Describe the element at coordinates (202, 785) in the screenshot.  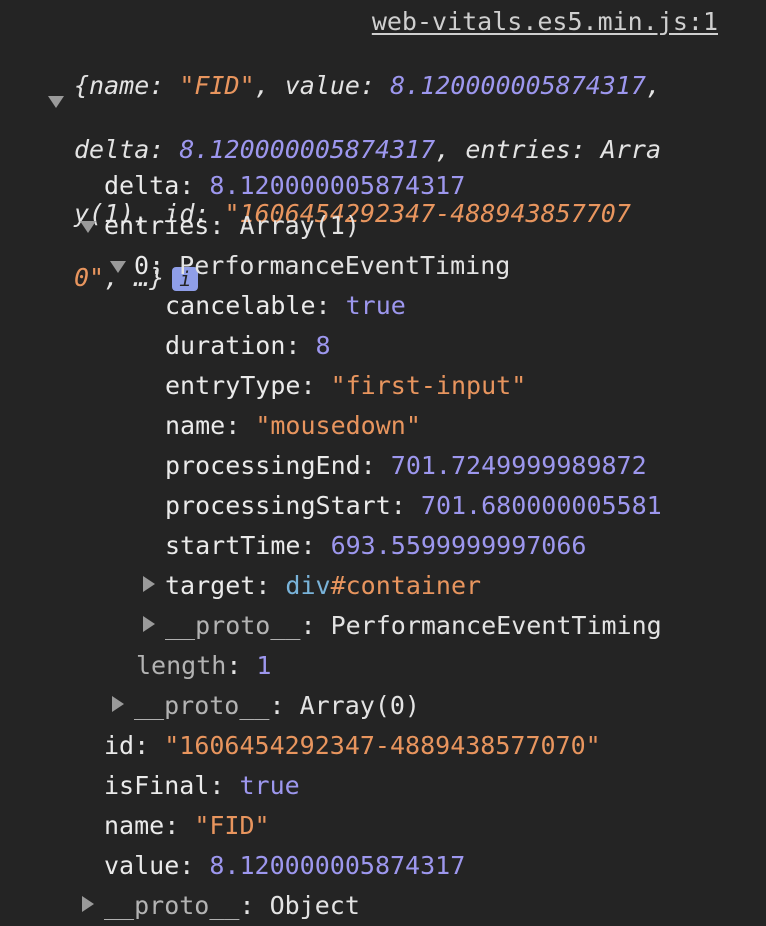
I see `prop-isFinal: isFinal: true` at that location.